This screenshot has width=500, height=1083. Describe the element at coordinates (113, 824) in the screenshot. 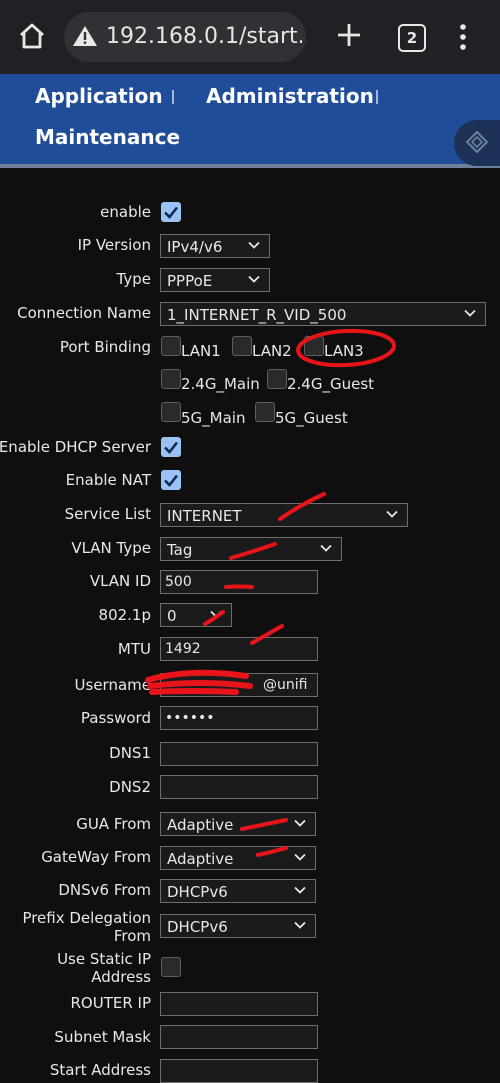

I see `gua-from-label: GUA From` at that location.